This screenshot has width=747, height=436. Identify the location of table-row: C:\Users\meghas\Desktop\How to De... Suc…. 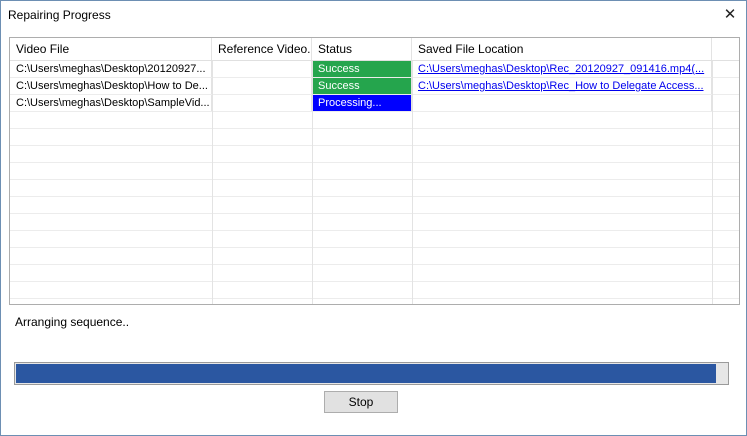
(374, 86).